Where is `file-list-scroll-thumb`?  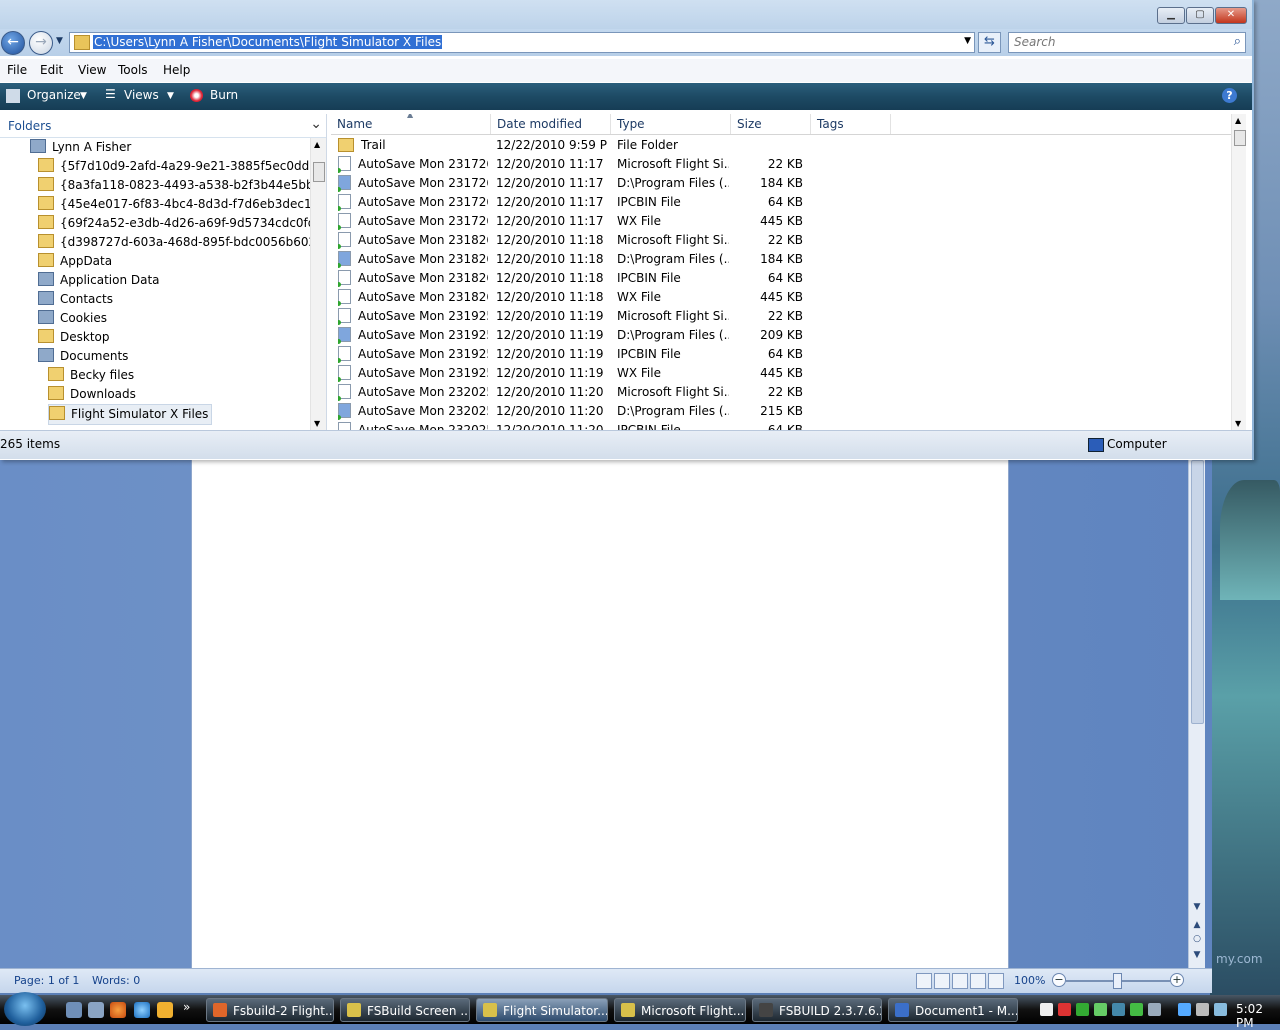
file-list-scroll-thumb is located at coordinates (1240, 138).